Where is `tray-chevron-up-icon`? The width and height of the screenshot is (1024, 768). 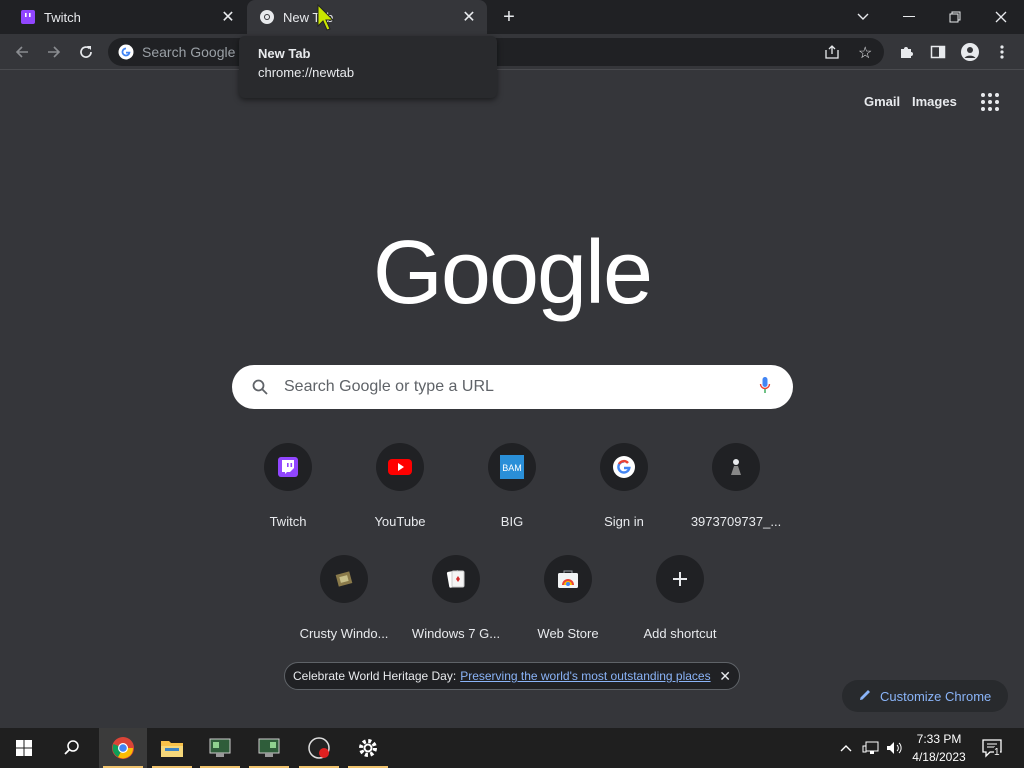
tray-chevron-up-icon is located at coordinates (846, 748).